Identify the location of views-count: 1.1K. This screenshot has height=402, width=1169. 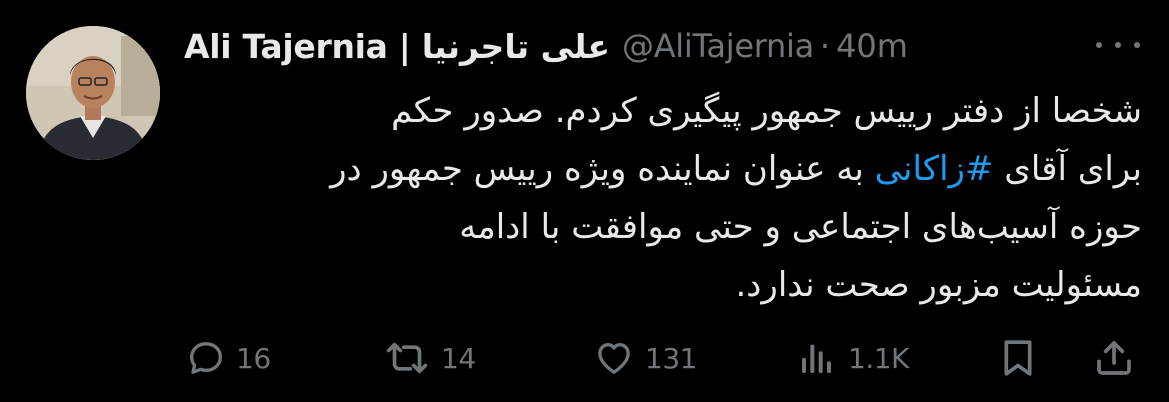
(878, 358).